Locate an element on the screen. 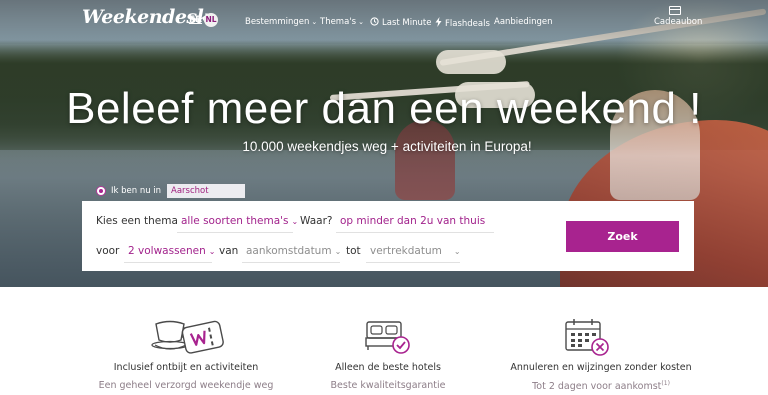  feature-3-subtitle-wrap: Tot 2 dagen voor aankomst(1) is located at coordinates (601, 386).